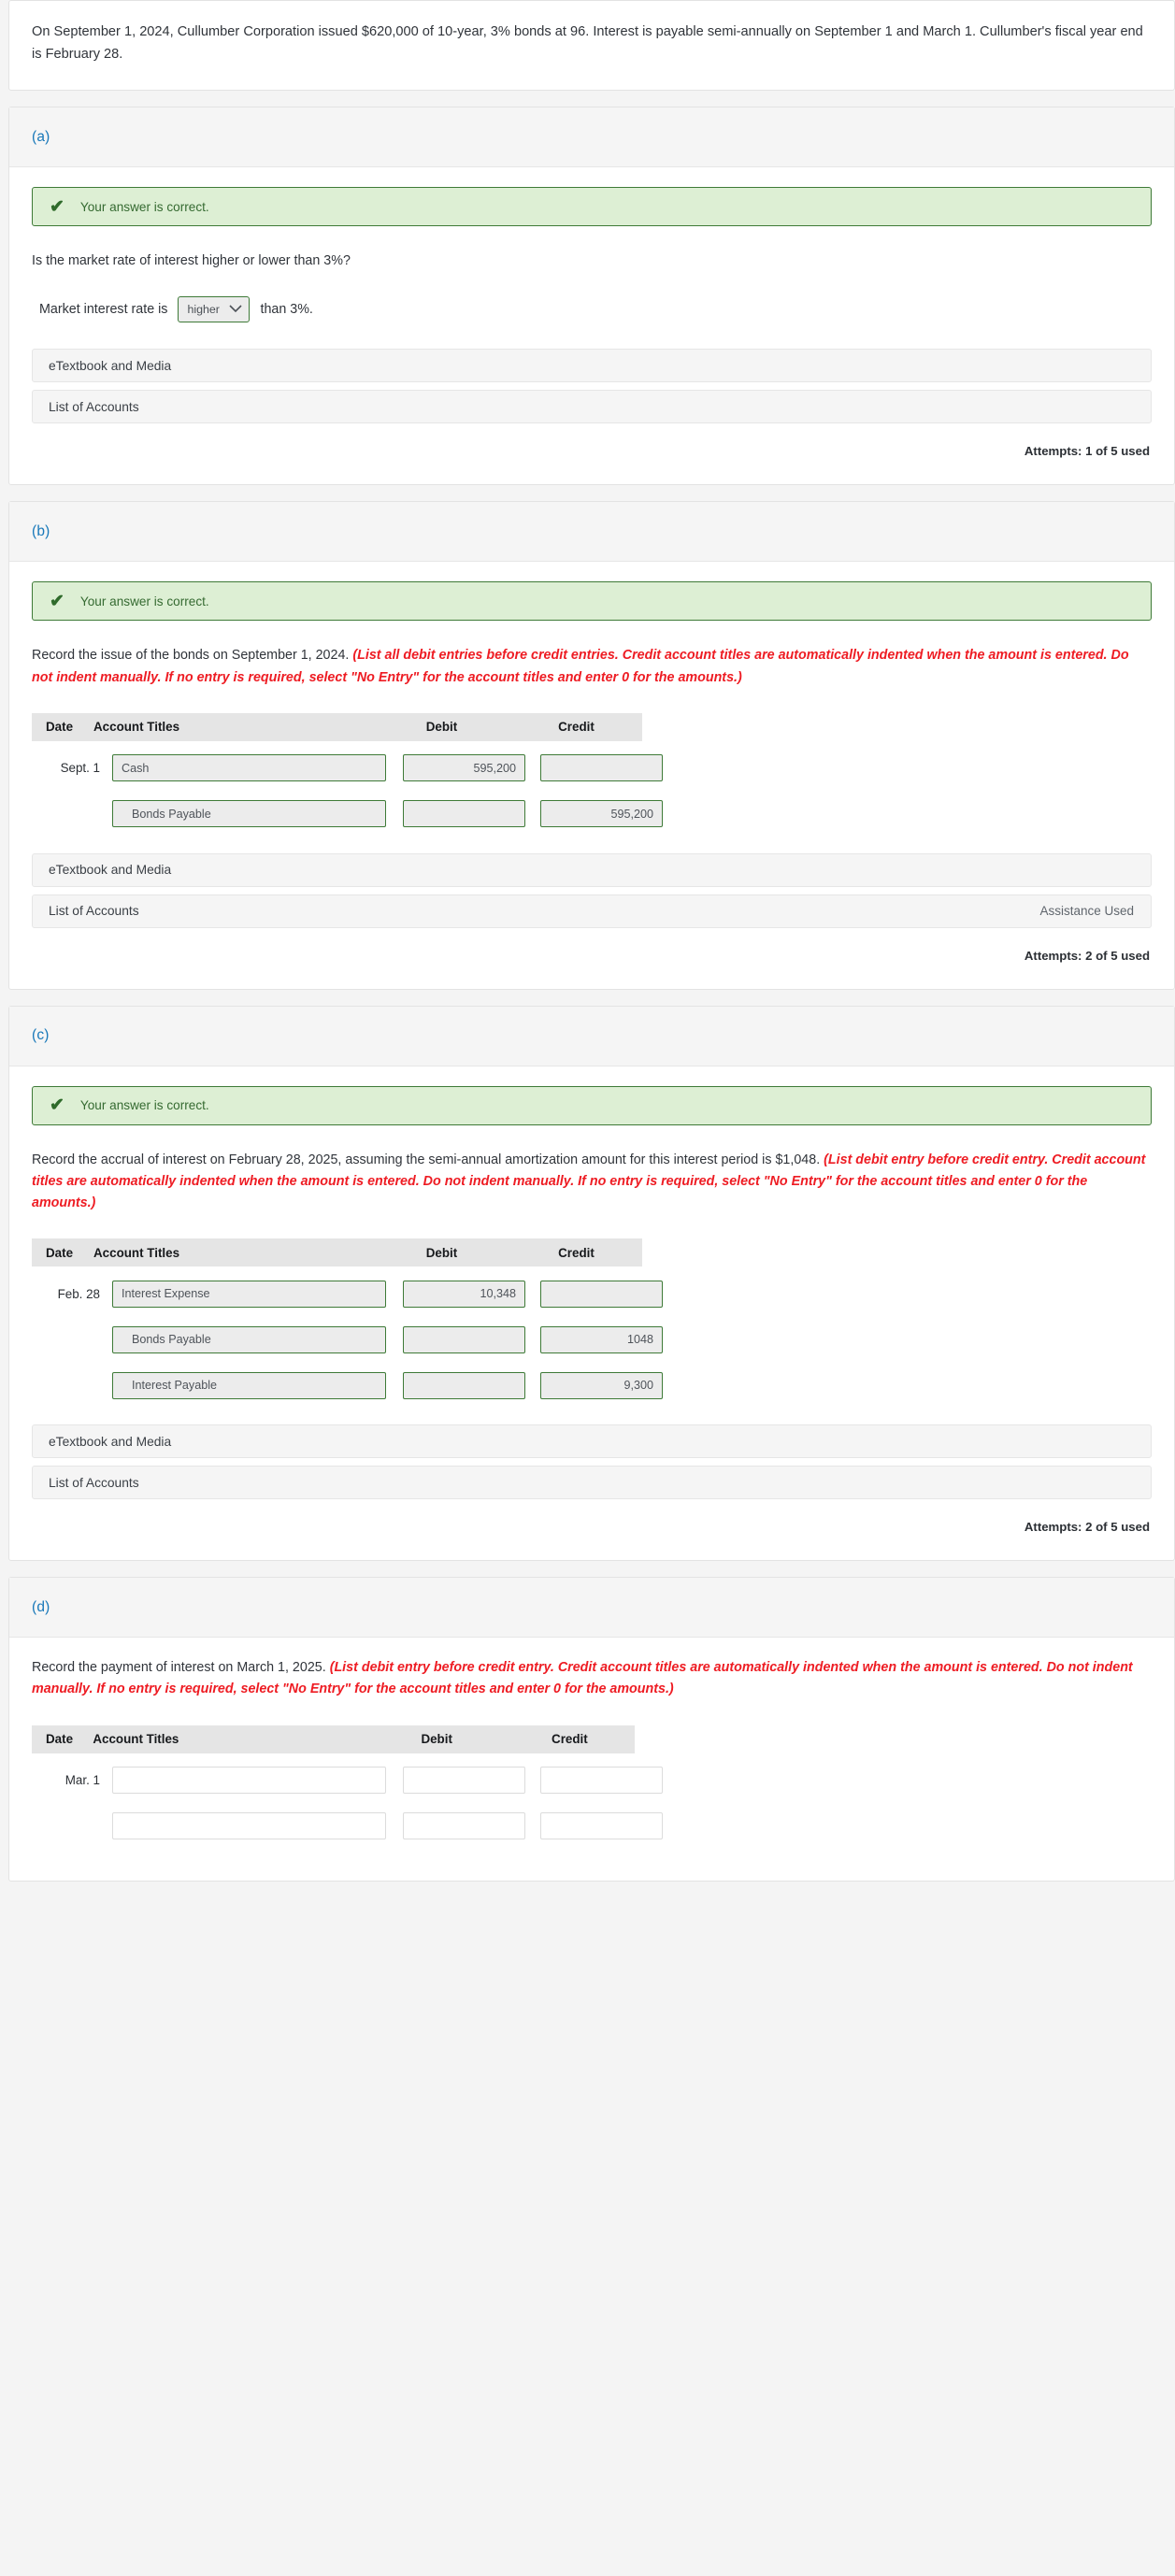 The image size is (1175, 2576). Describe the element at coordinates (144, 1105) in the screenshot. I see `part-c-success-text: Your answer is correct.` at that location.